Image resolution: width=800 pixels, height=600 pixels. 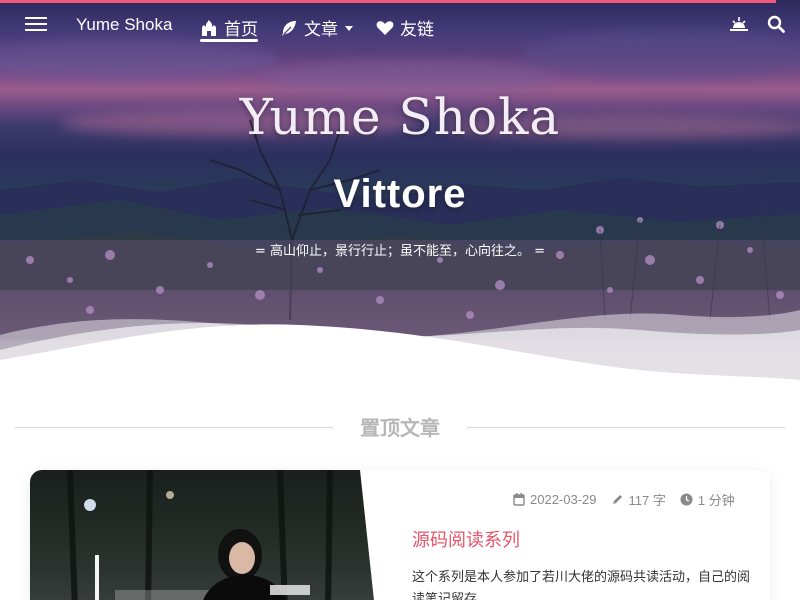 I want to click on section-heading: 置顶文章, so click(x=400, y=427).